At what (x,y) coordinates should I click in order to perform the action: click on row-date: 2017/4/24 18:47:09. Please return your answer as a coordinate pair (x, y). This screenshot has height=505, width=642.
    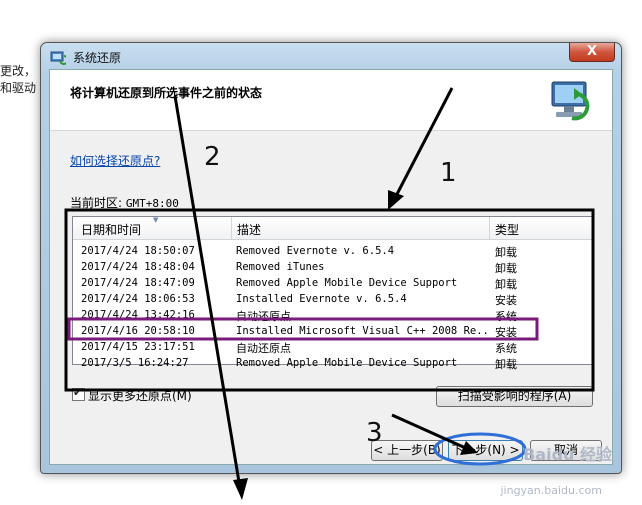
    Looking at the image, I should click on (138, 283).